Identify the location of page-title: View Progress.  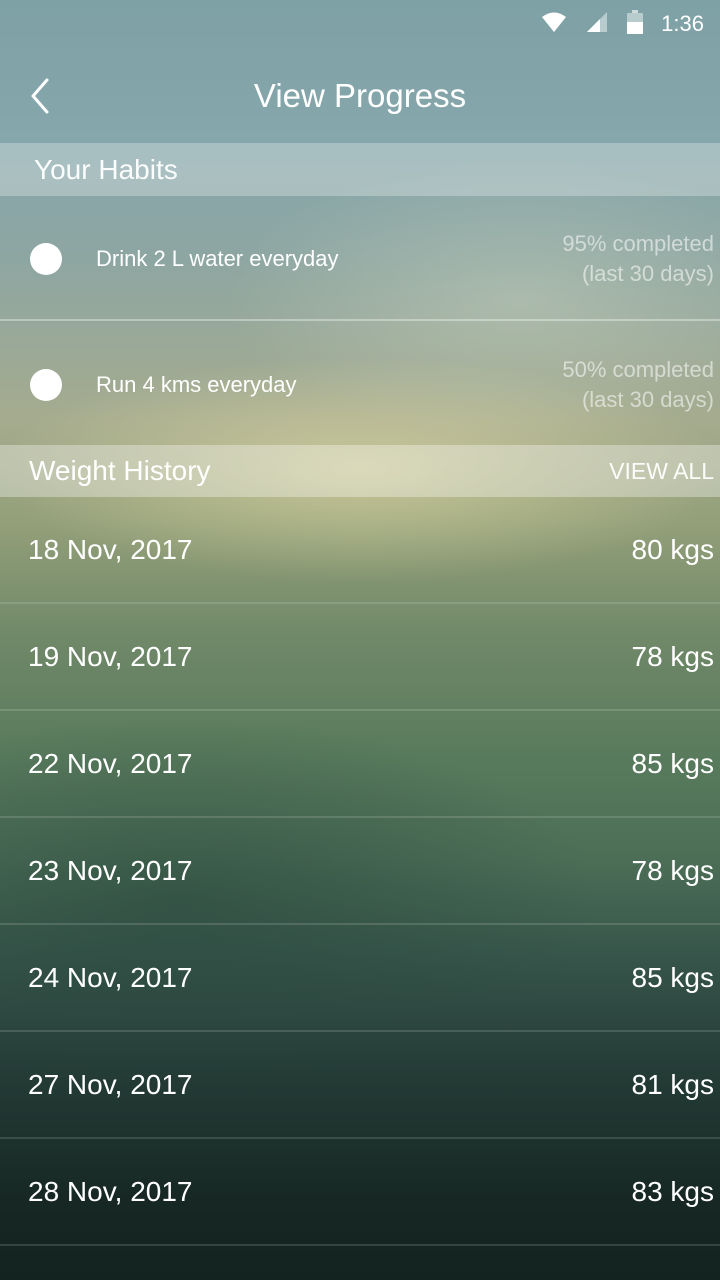
(360, 95).